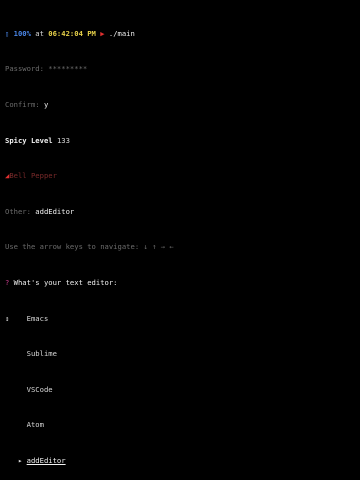 This screenshot has width=360, height=480. I want to click on confirm-line: Confirm: y, so click(182, 104).